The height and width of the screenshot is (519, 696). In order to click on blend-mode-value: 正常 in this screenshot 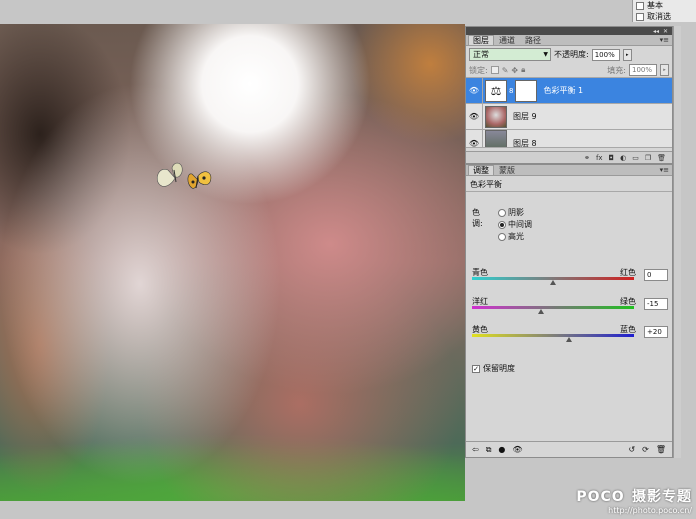, I will do `click(481, 54)`.